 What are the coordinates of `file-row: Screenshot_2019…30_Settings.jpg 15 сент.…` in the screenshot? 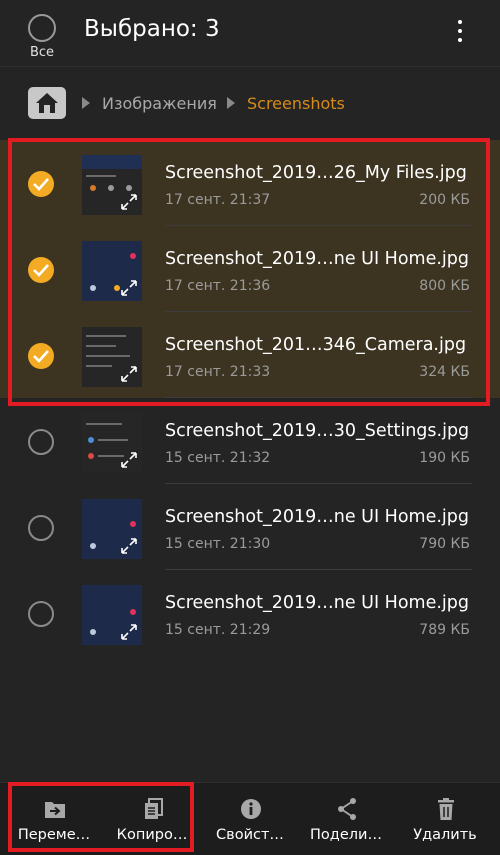 It's located at (250, 441).